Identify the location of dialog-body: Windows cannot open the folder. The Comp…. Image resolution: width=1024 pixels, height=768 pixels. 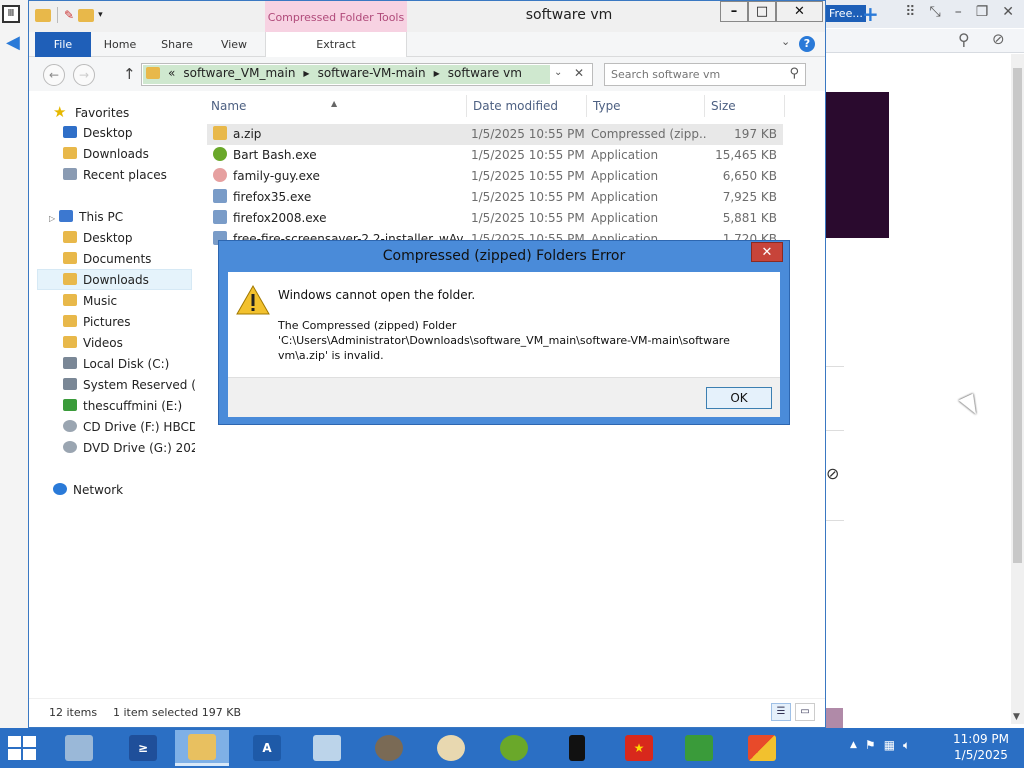
(504, 344).